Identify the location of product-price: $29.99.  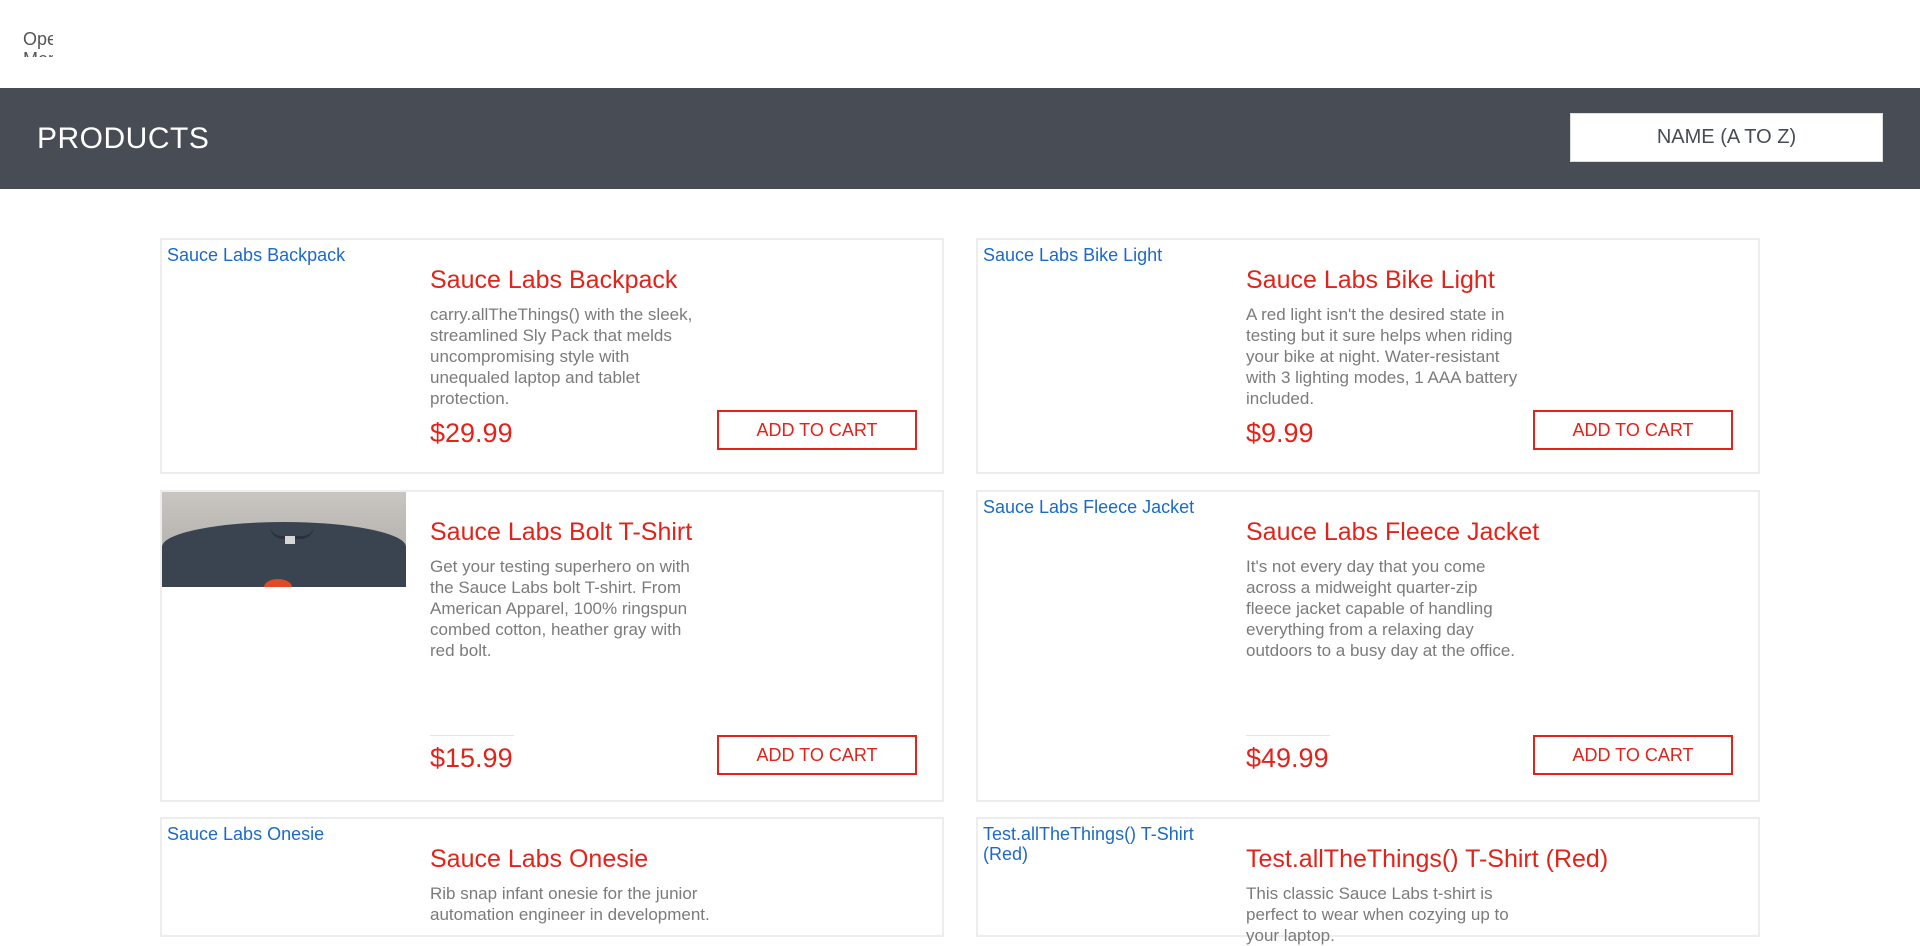
(471, 433).